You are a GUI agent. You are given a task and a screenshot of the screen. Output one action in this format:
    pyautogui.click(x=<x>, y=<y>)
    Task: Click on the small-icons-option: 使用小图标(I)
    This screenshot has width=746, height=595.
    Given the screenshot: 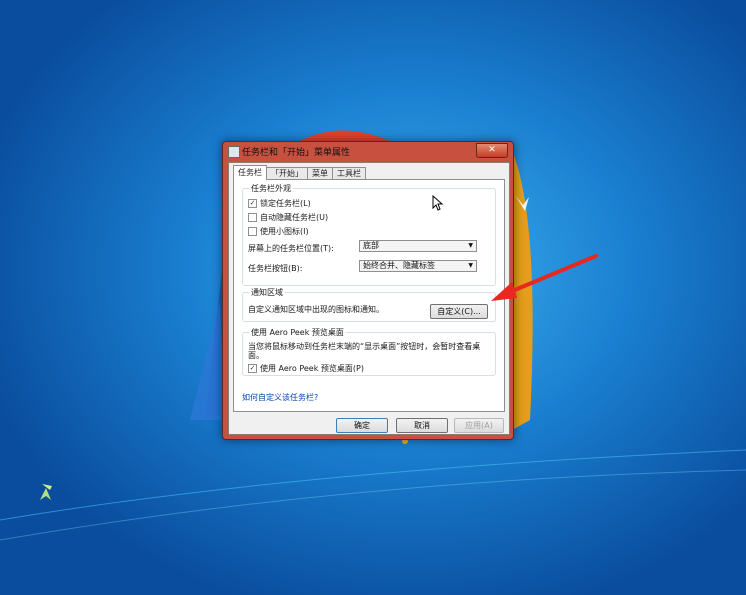 What is the action you would take?
    pyautogui.click(x=278, y=231)
    